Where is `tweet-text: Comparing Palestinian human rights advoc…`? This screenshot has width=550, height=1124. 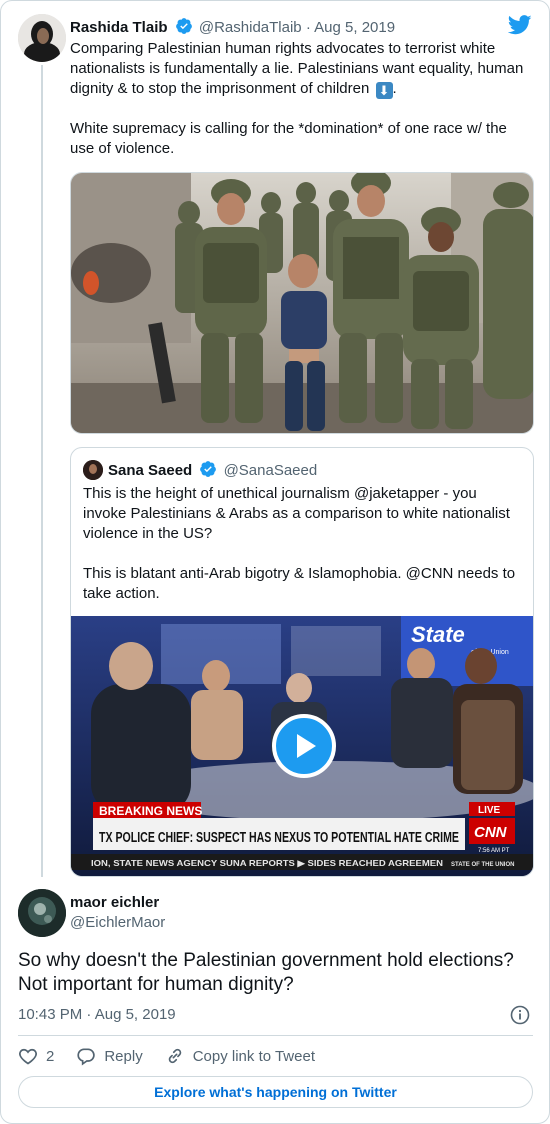 tweet-text: Comparing Palestinian human rights advoc… is located at coordinates (300, 99).